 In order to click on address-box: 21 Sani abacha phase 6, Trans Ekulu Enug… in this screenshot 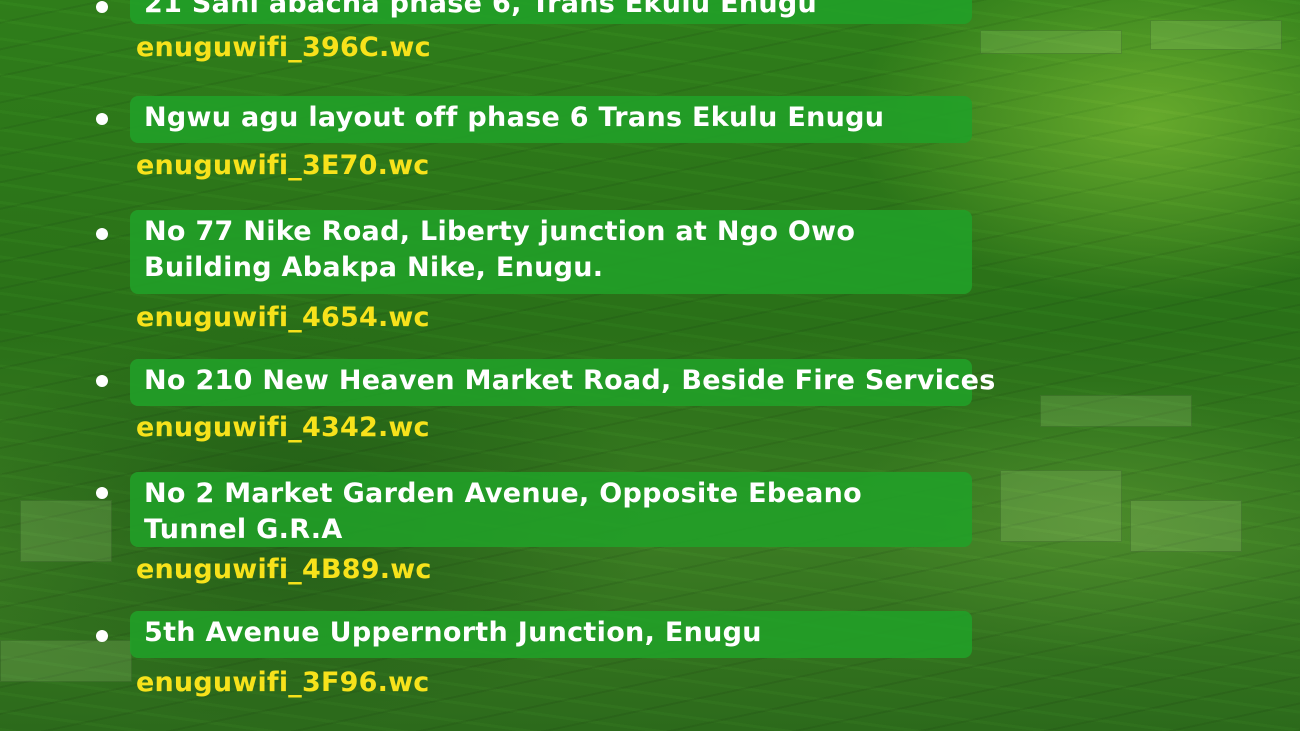, I will do `click(551, 12)`.